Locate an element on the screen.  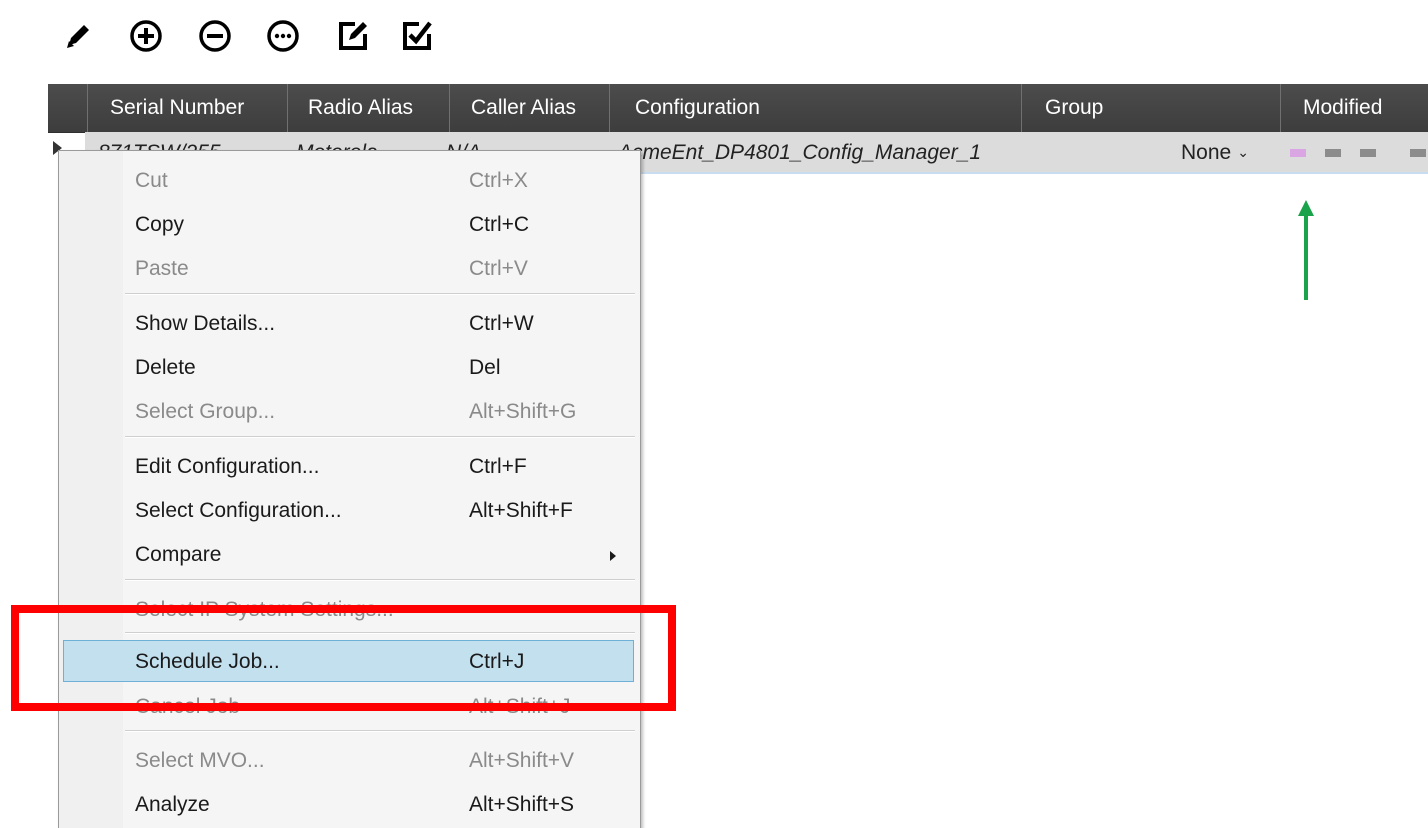
header-spacer is located at coordinates (67, 108).